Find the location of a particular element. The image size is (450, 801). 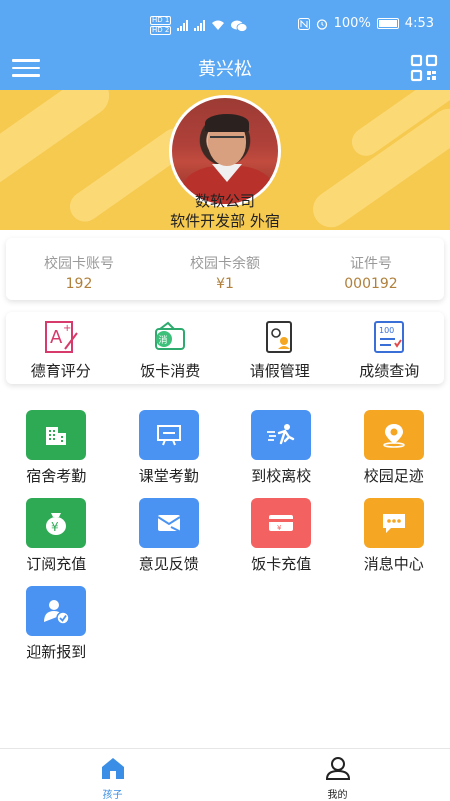

tab-mine: 我的 is located at coordinates (337, 774).